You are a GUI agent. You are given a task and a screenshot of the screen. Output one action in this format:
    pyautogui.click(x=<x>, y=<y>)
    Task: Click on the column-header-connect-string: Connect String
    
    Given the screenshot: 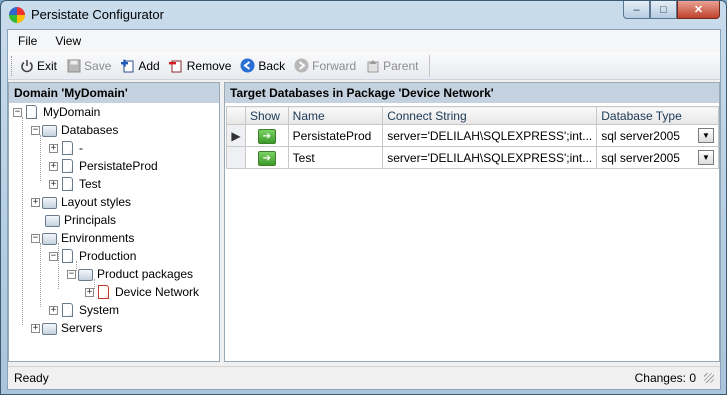 What is the action you would take?
    pyautogui.click(x=490, y=115)
    